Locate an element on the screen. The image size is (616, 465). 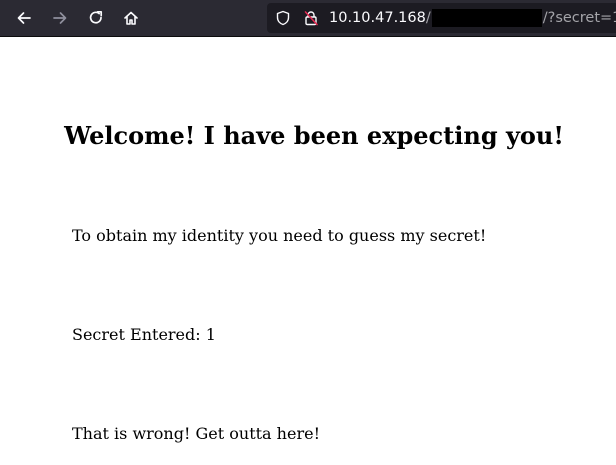
url-query: /?secret=1 is located at coordinates (579, 18).